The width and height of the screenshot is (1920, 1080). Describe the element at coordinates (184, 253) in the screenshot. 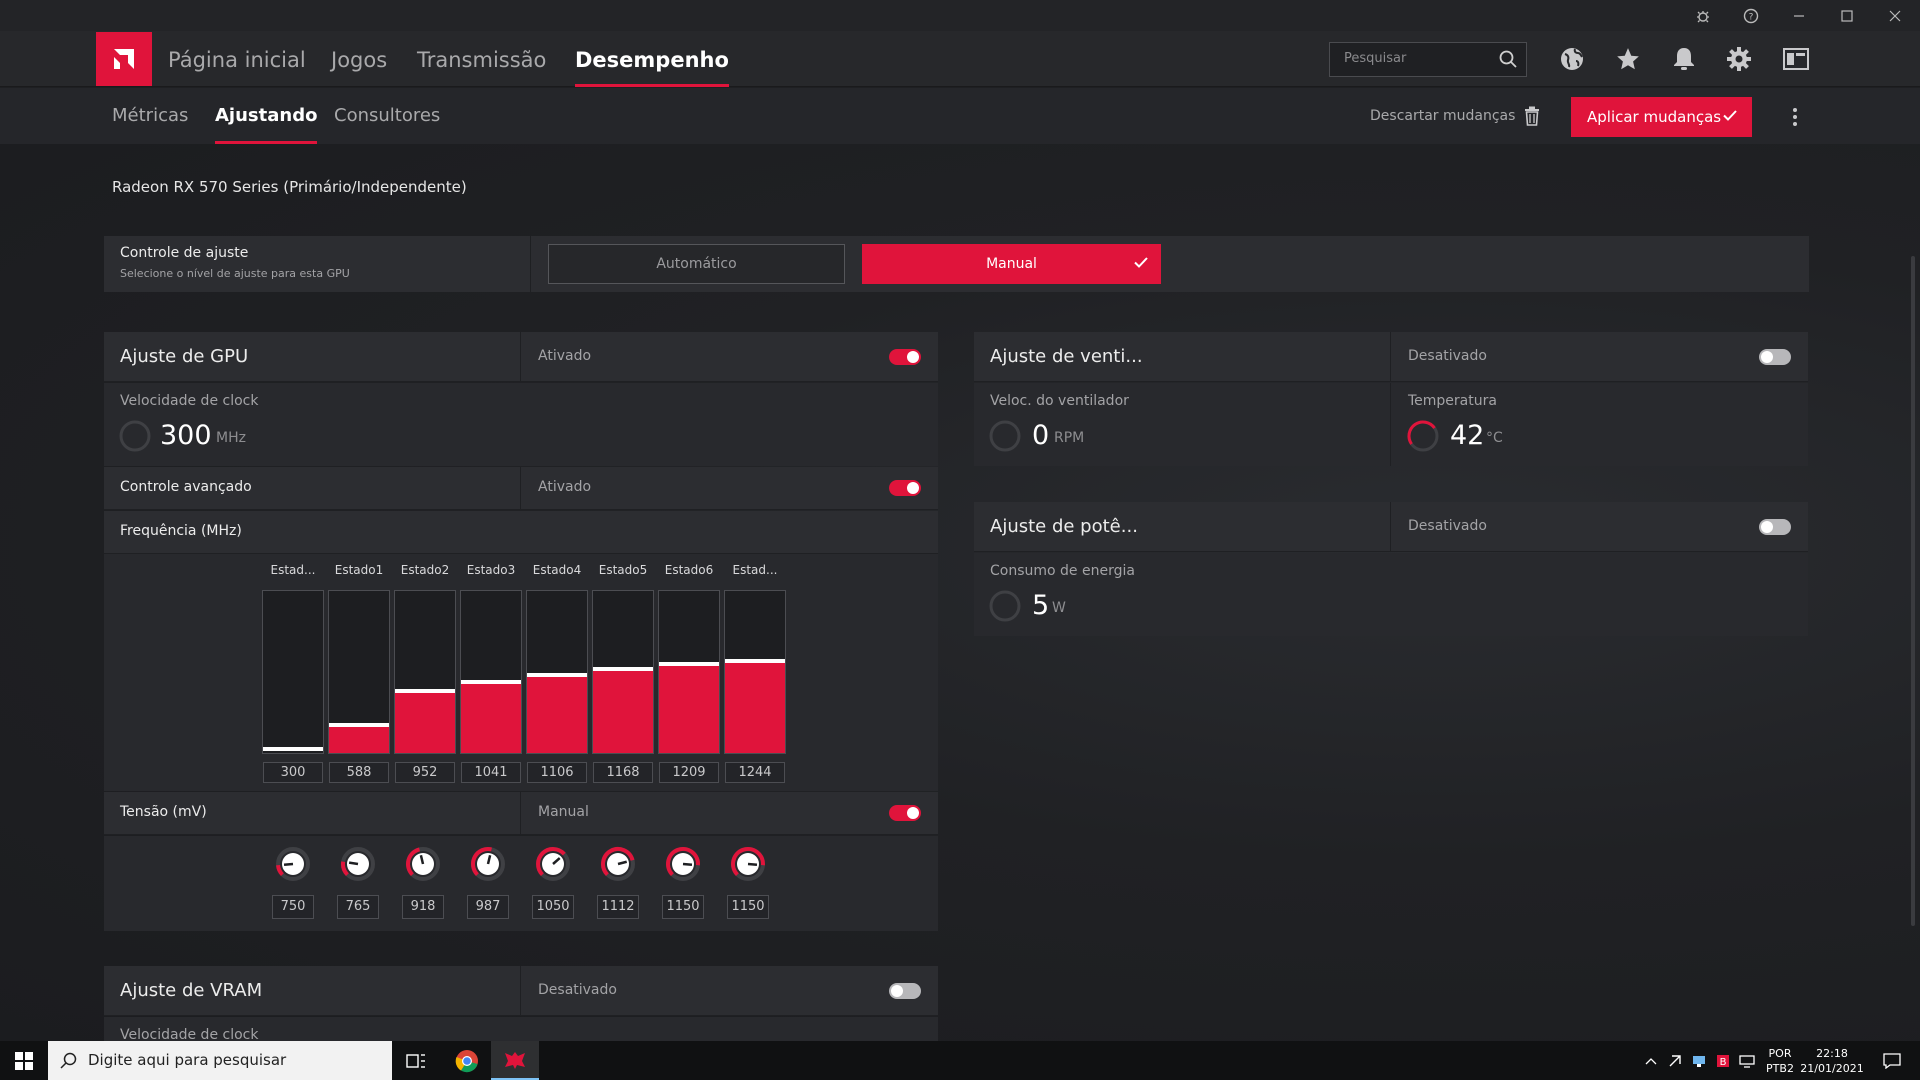

I see `tuning-control-title: Controle de ajuste` at that location.